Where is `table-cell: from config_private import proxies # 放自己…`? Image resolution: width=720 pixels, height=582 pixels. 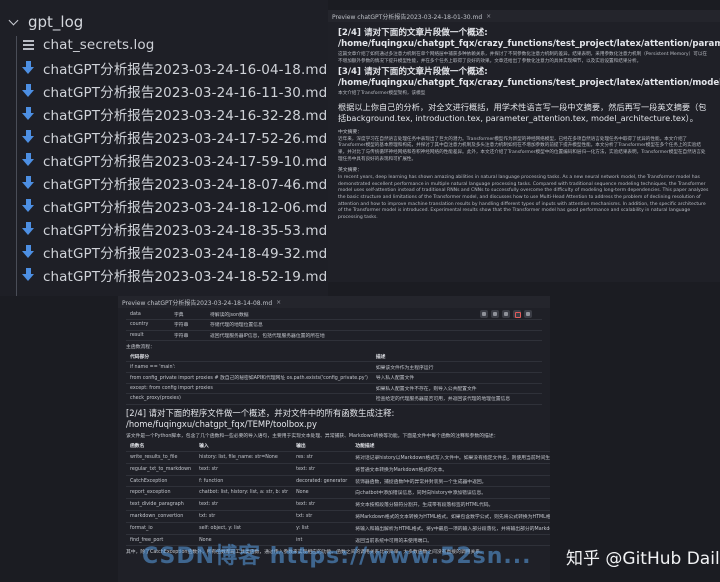
table-cell: from config_private import proxies # 放自己… is located at coordinates (249, 378).